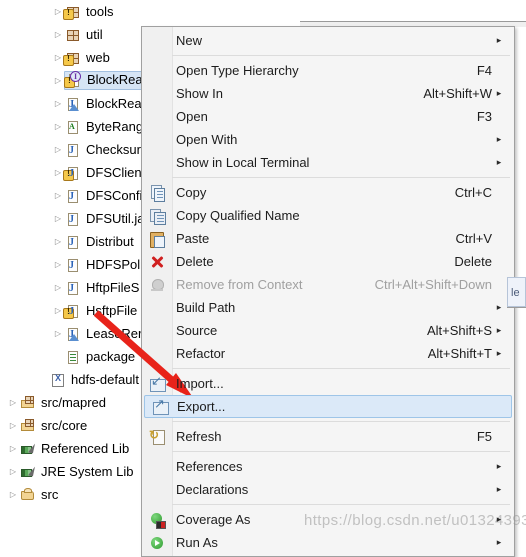  Describe the element at coordinates (115, 79) in the screenshot. I see `tree-item-label: BlockRea` at that location.